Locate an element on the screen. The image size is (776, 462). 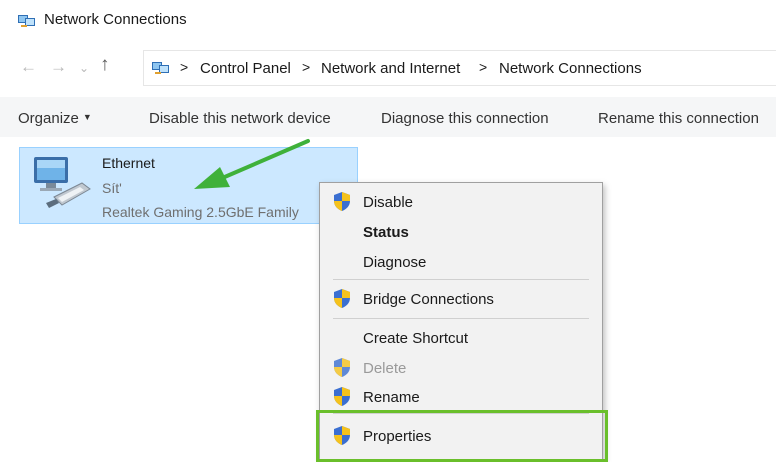
dropdown-caret-icon: ▼ is located at coordinates (87, 117).